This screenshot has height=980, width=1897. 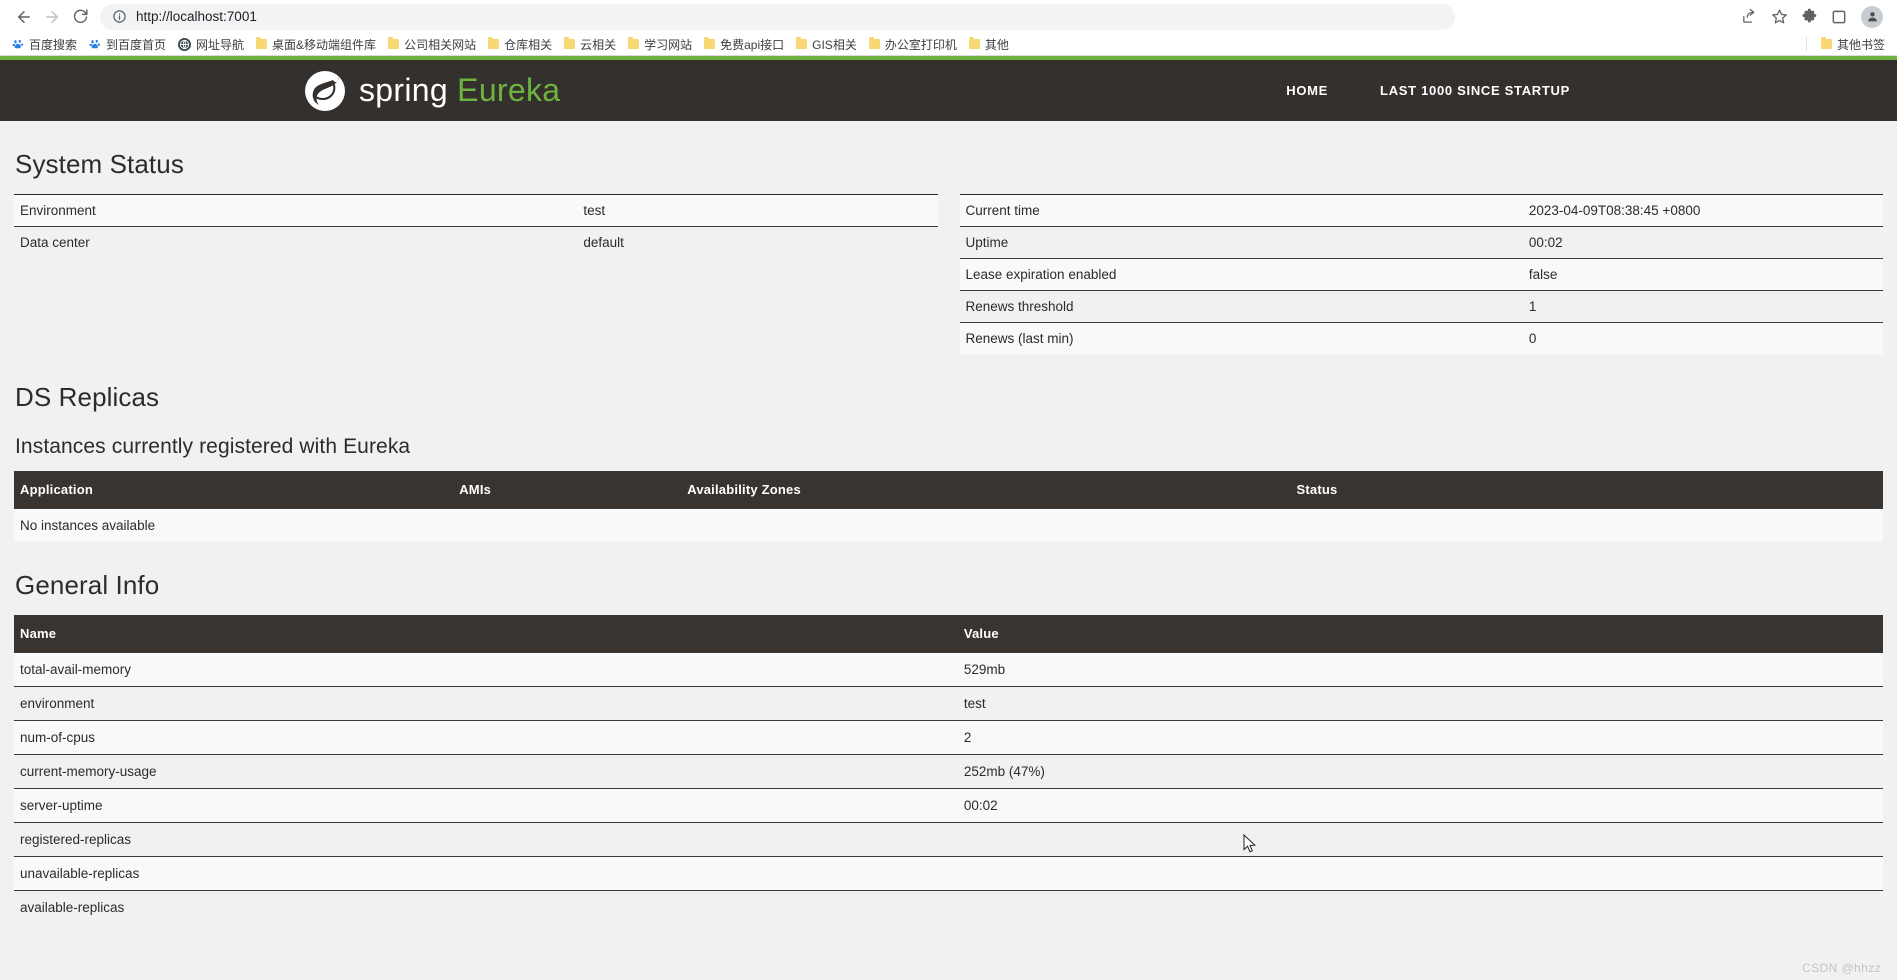 I want to click on share-icon, so click(x=1748, y=15).